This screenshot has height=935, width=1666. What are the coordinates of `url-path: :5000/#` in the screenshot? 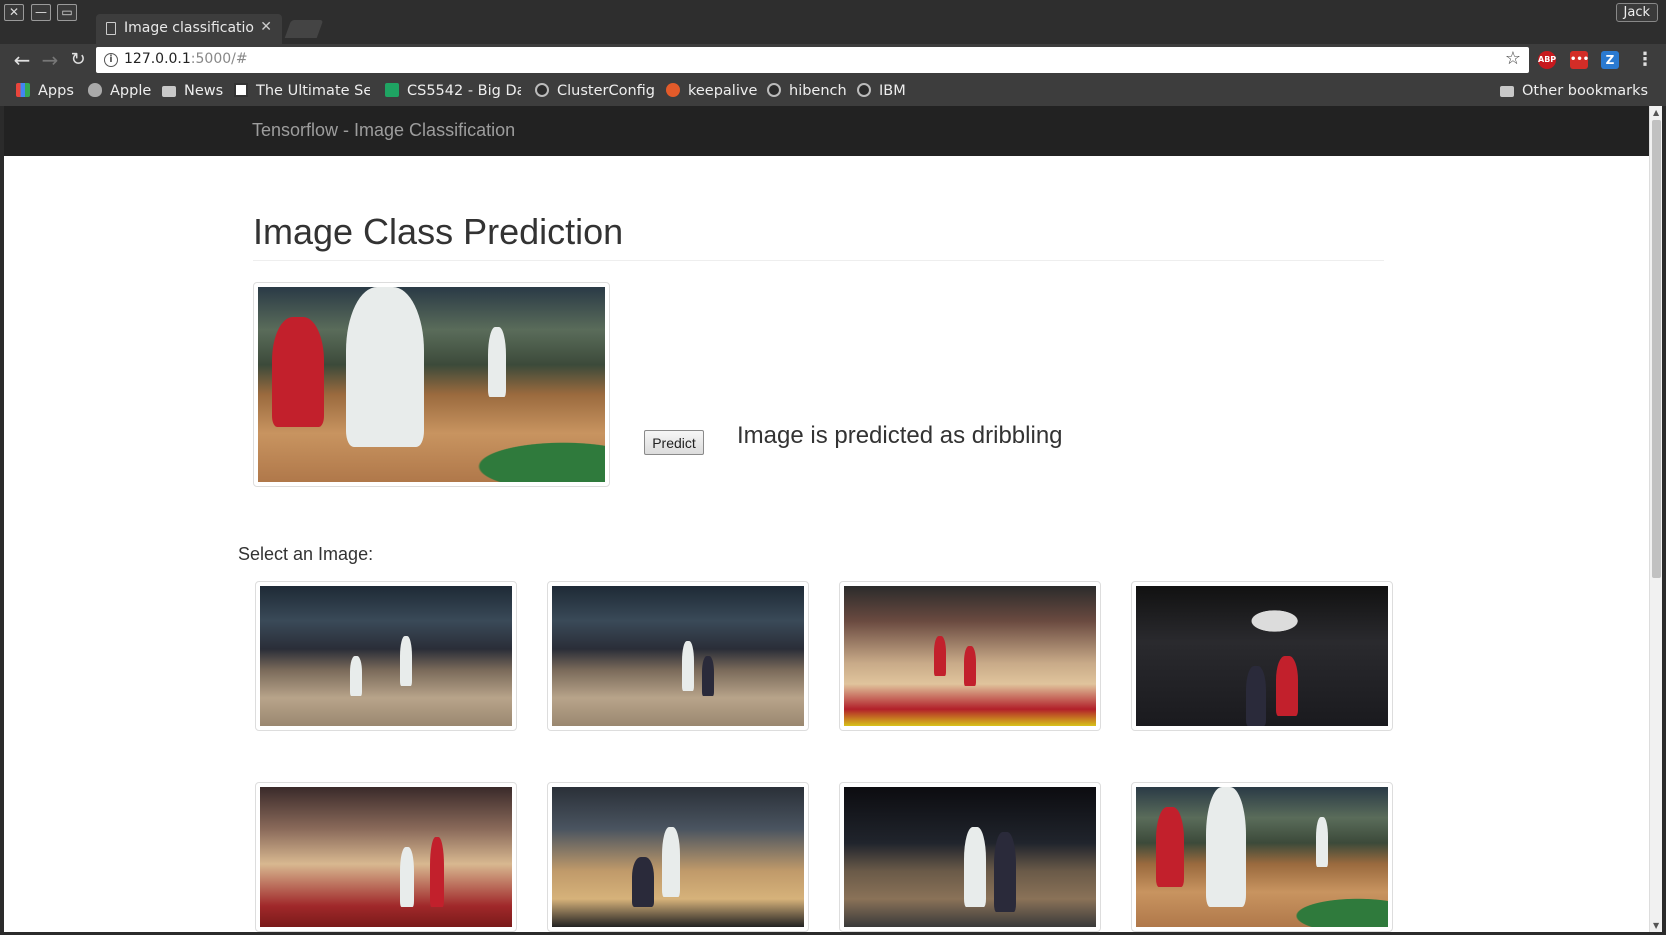 It's located at (219, 59).